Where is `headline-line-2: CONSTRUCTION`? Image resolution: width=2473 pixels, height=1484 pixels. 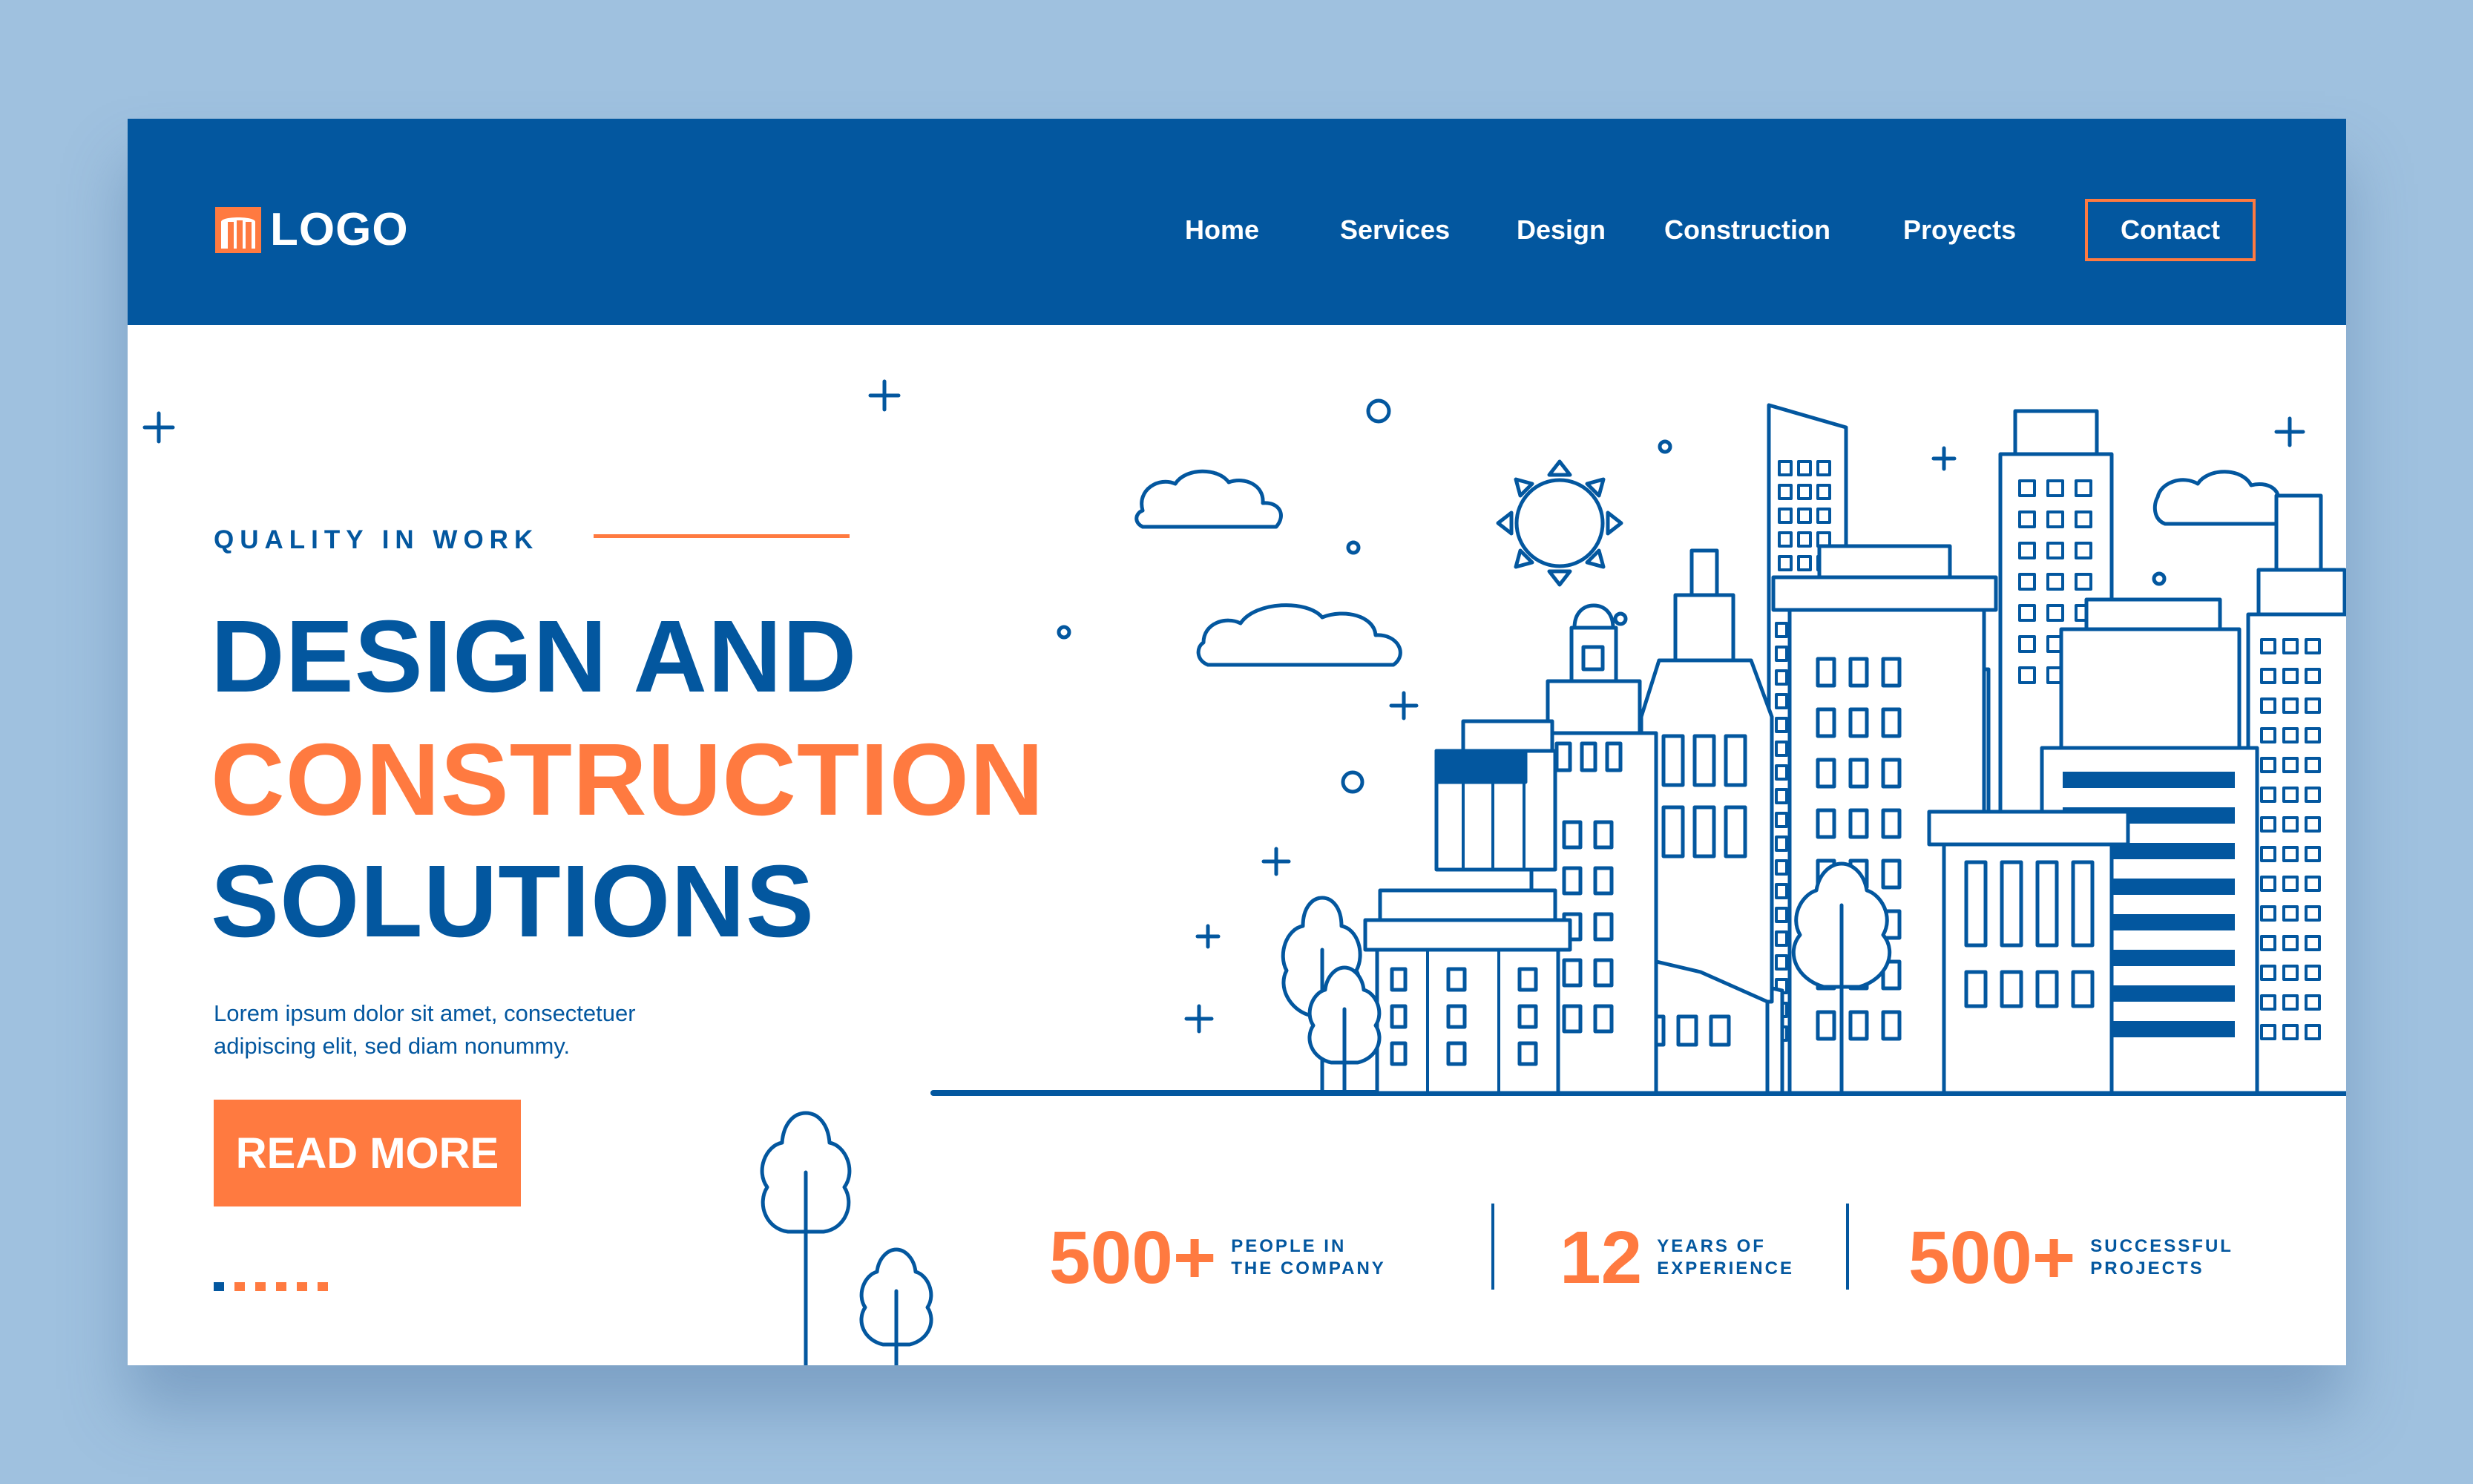
headline-line-2: CONSTRUCTION is located at coordinates (628, 780).